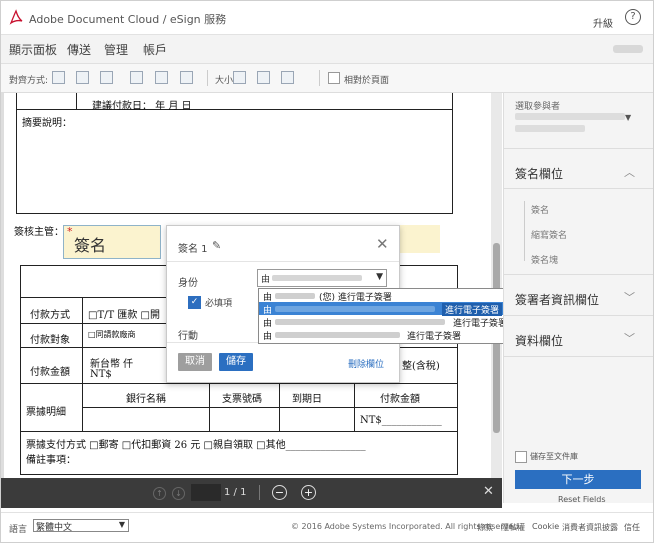  What do you see at coordinates (58, 77) in the screenshot?
I see `align-left-icon` at bounding box center [58, 77].